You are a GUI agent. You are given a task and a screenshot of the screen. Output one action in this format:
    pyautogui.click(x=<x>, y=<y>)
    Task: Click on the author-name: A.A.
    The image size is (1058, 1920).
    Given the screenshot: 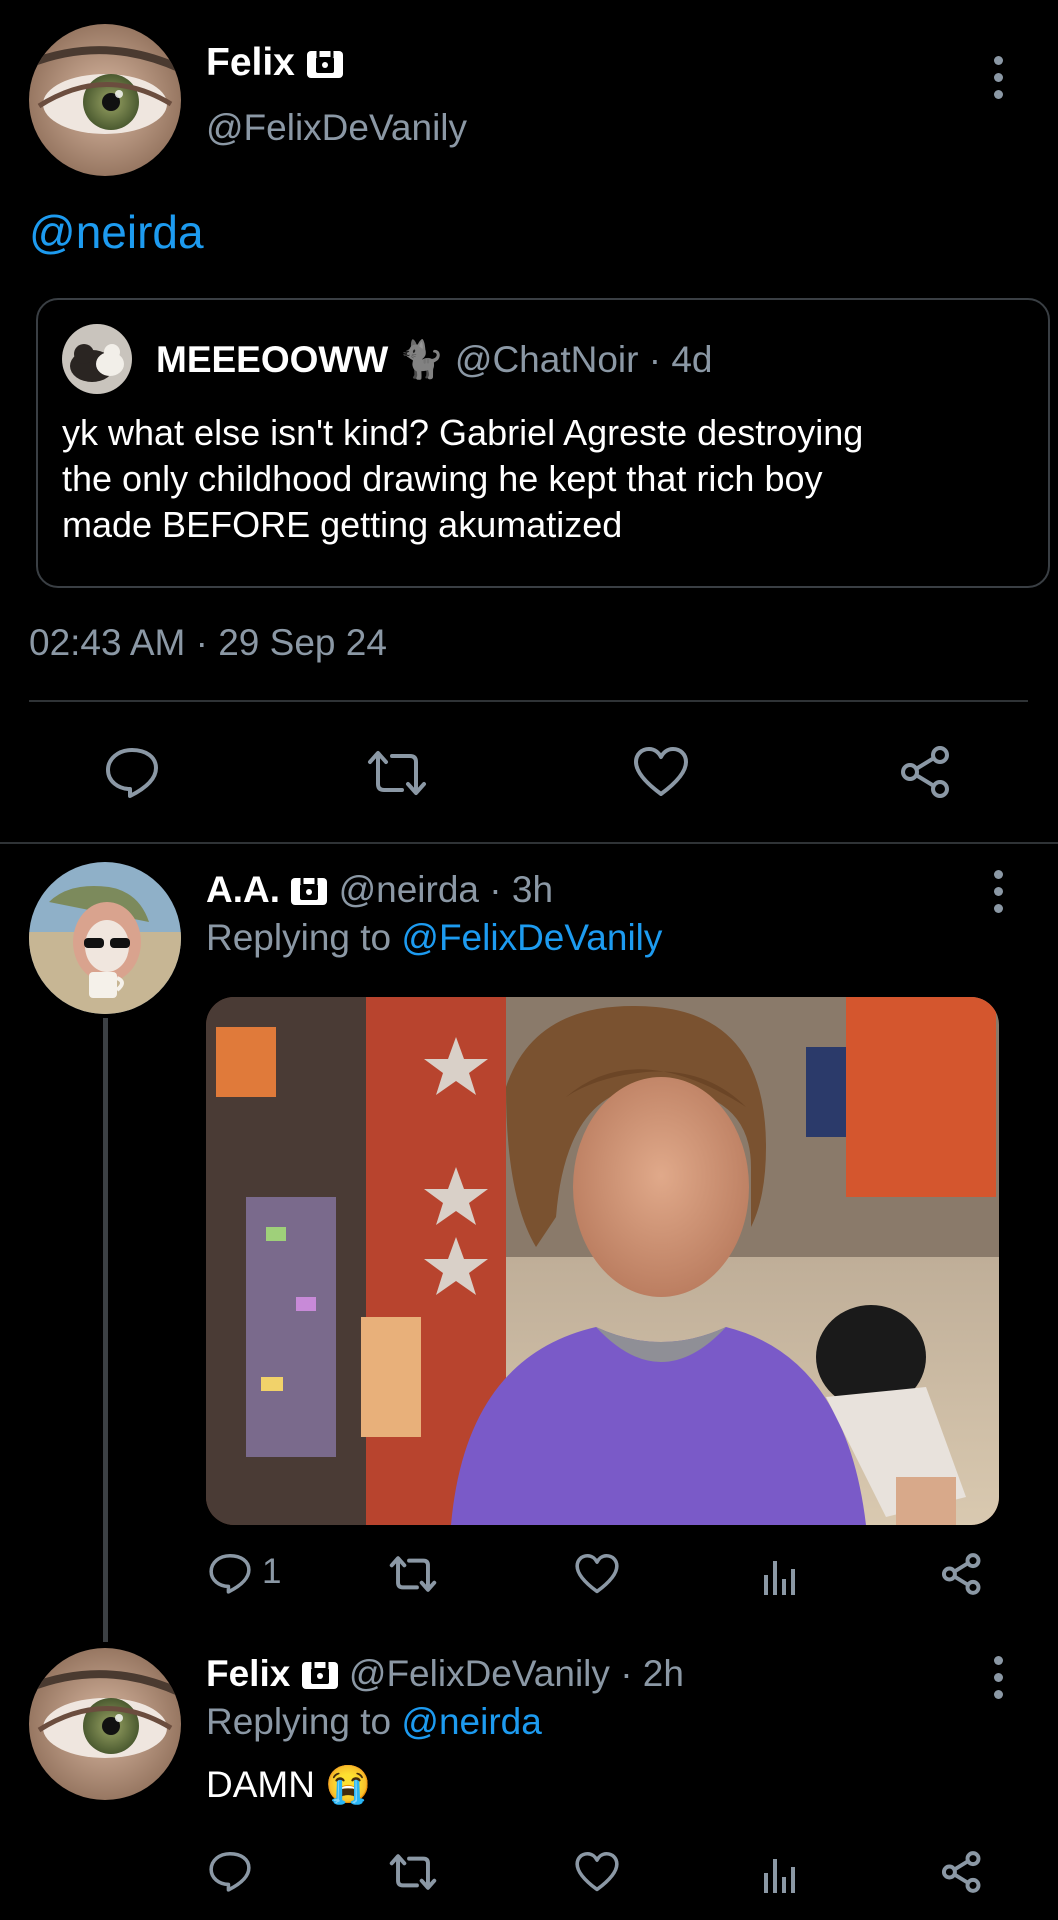 What is the action you would take?
    pyautogui.click(x=243, y=889)
    